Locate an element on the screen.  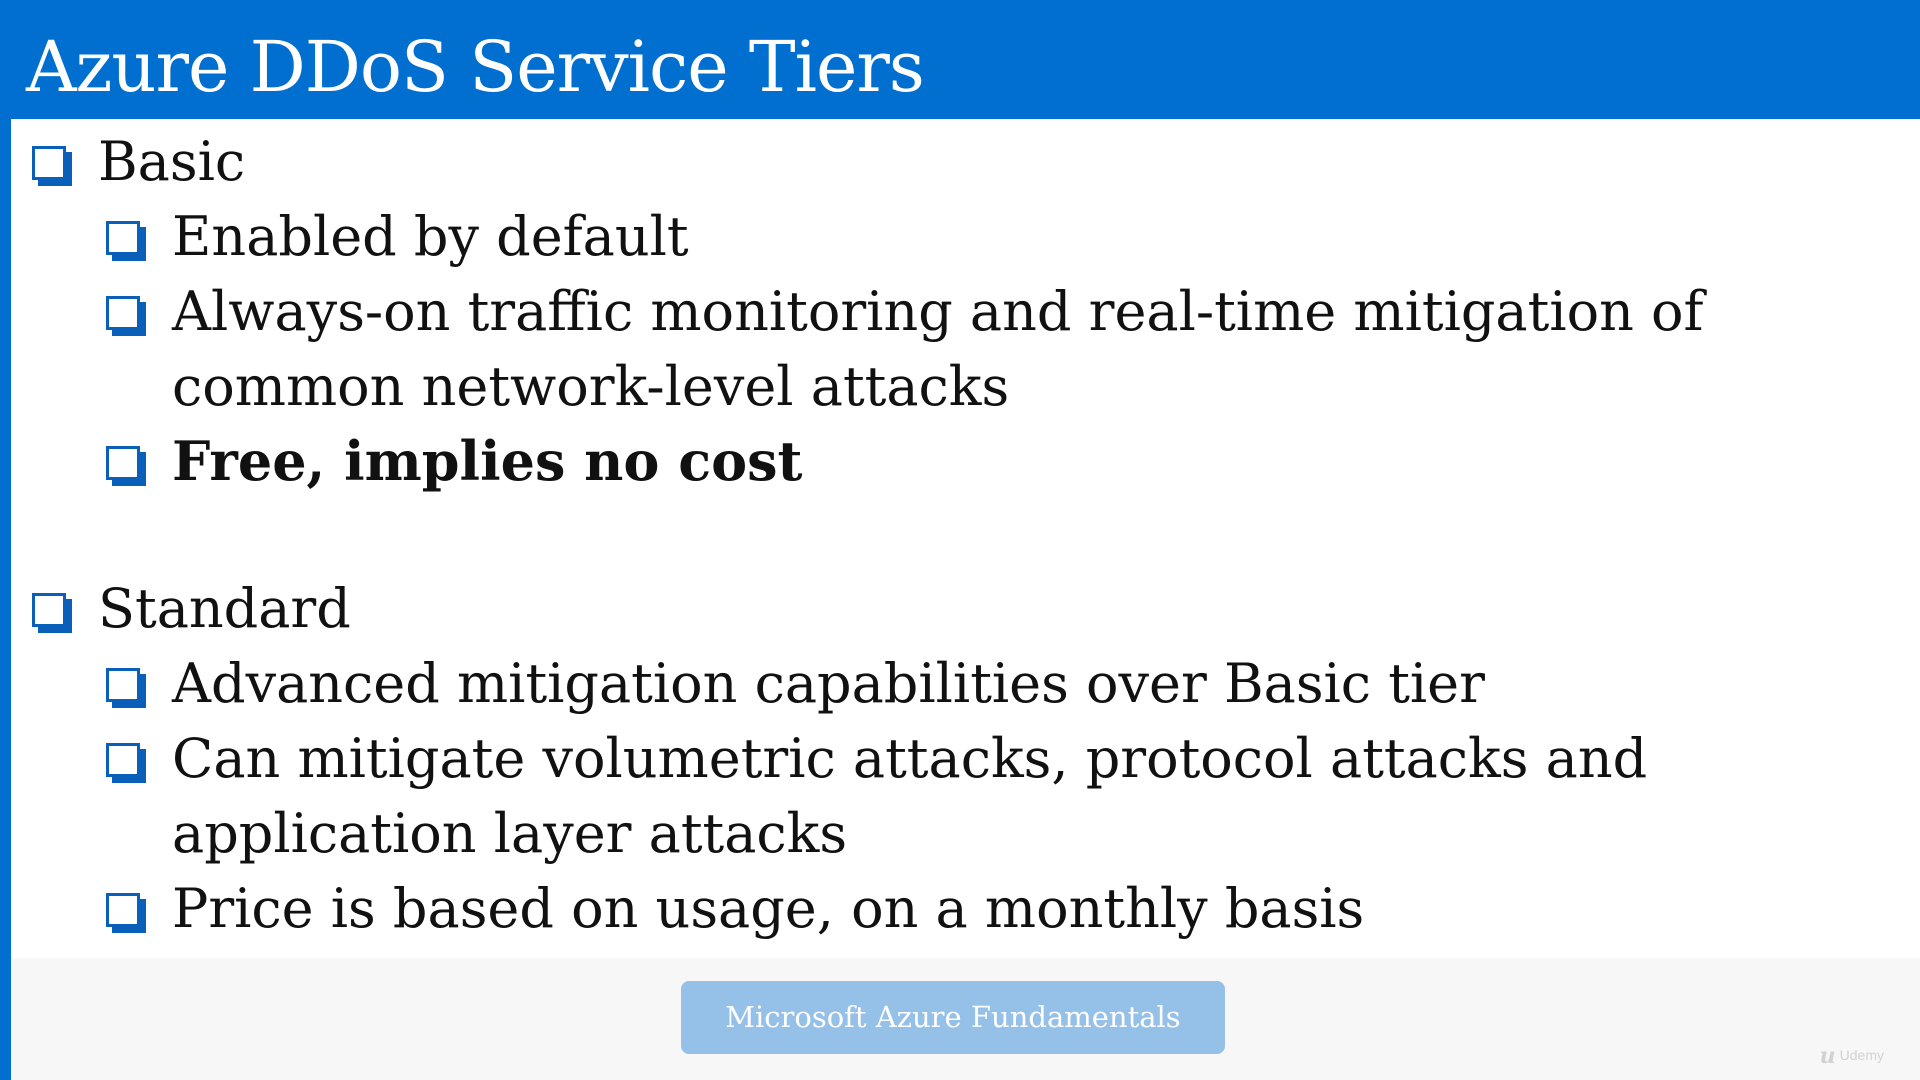
watermark-text: Udemy is located at coordinates (1861, 1055).